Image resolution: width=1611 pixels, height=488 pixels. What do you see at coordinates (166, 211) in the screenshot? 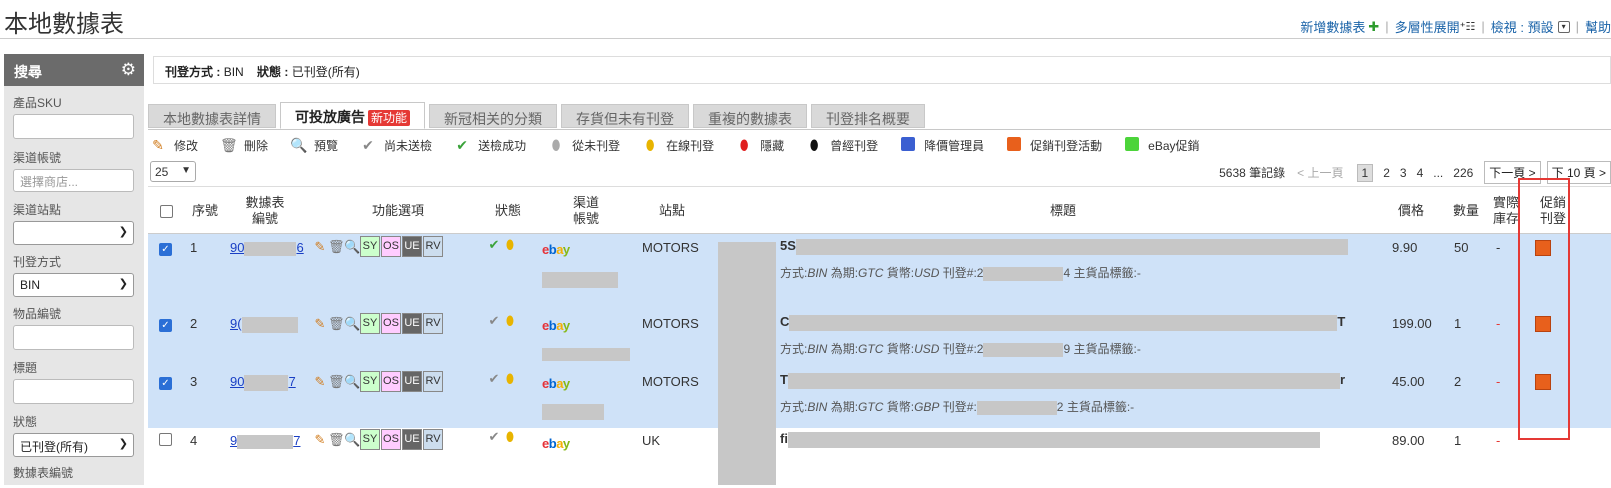
I see `select-all-checkbox` at bounding box center [166, 211].